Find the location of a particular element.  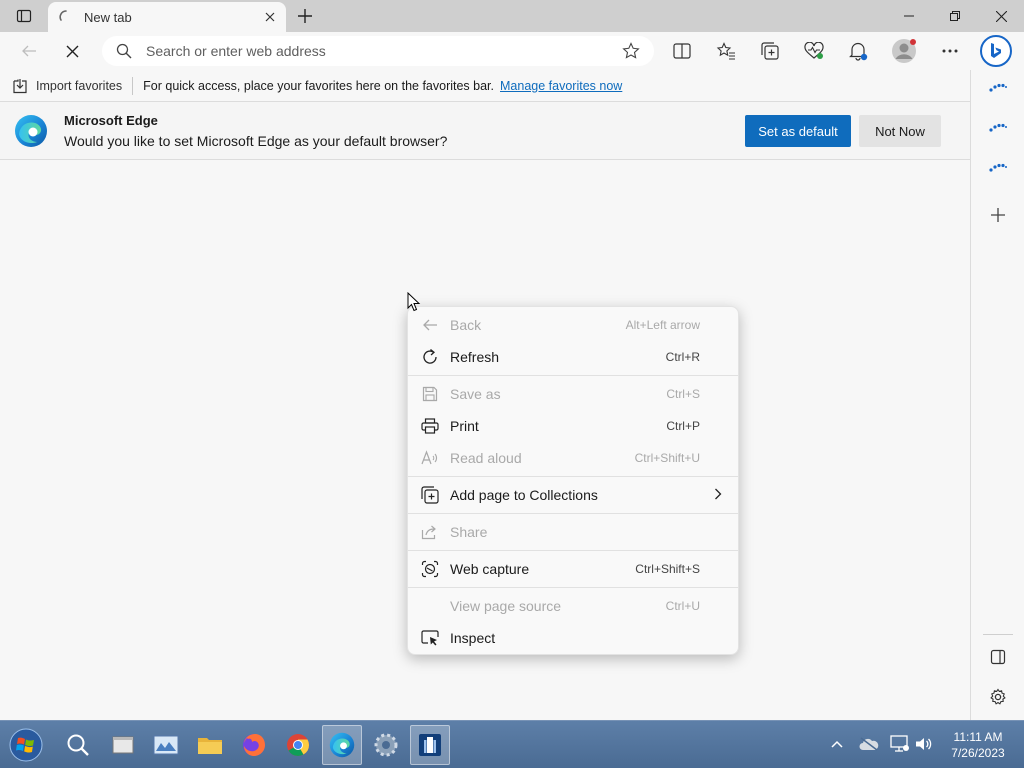

menu-item-read-aloud: Read aloud Ctrl+Shift+U is located at coordinates (573, 458).